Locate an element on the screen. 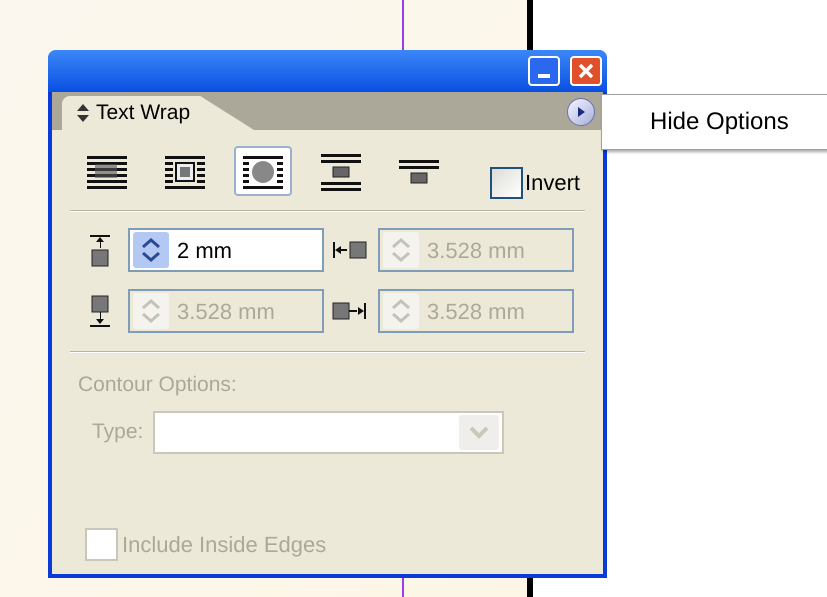 The width and height of the screenshot is (827, 597). chevron-down-icon is located at coordinates (479, 432).